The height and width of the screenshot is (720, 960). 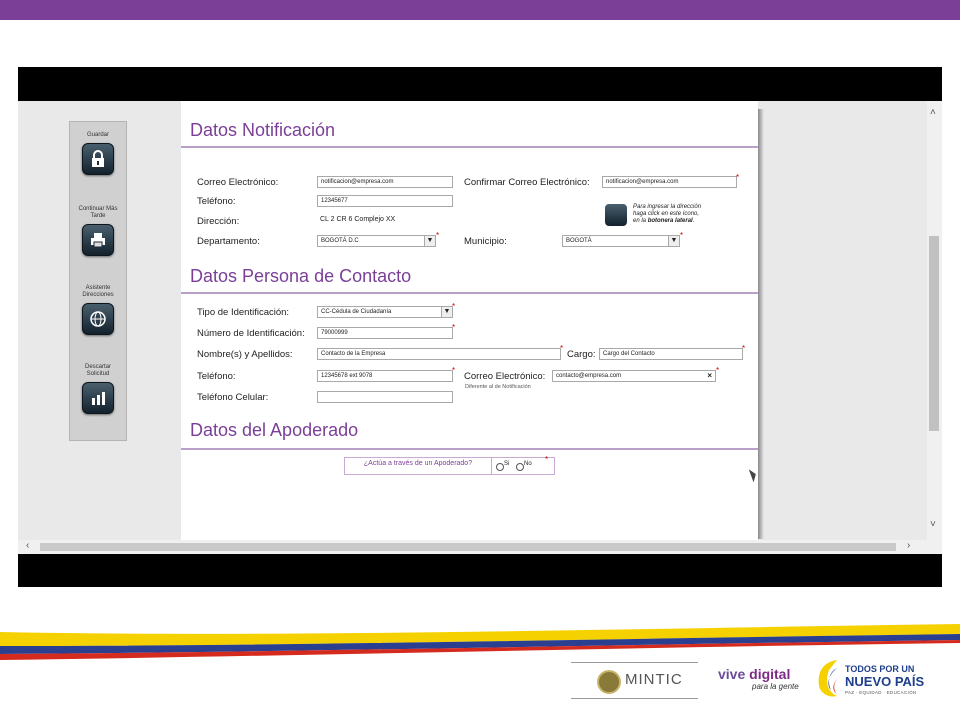 I want to click on radio-yes, so click(x=500, y=467).